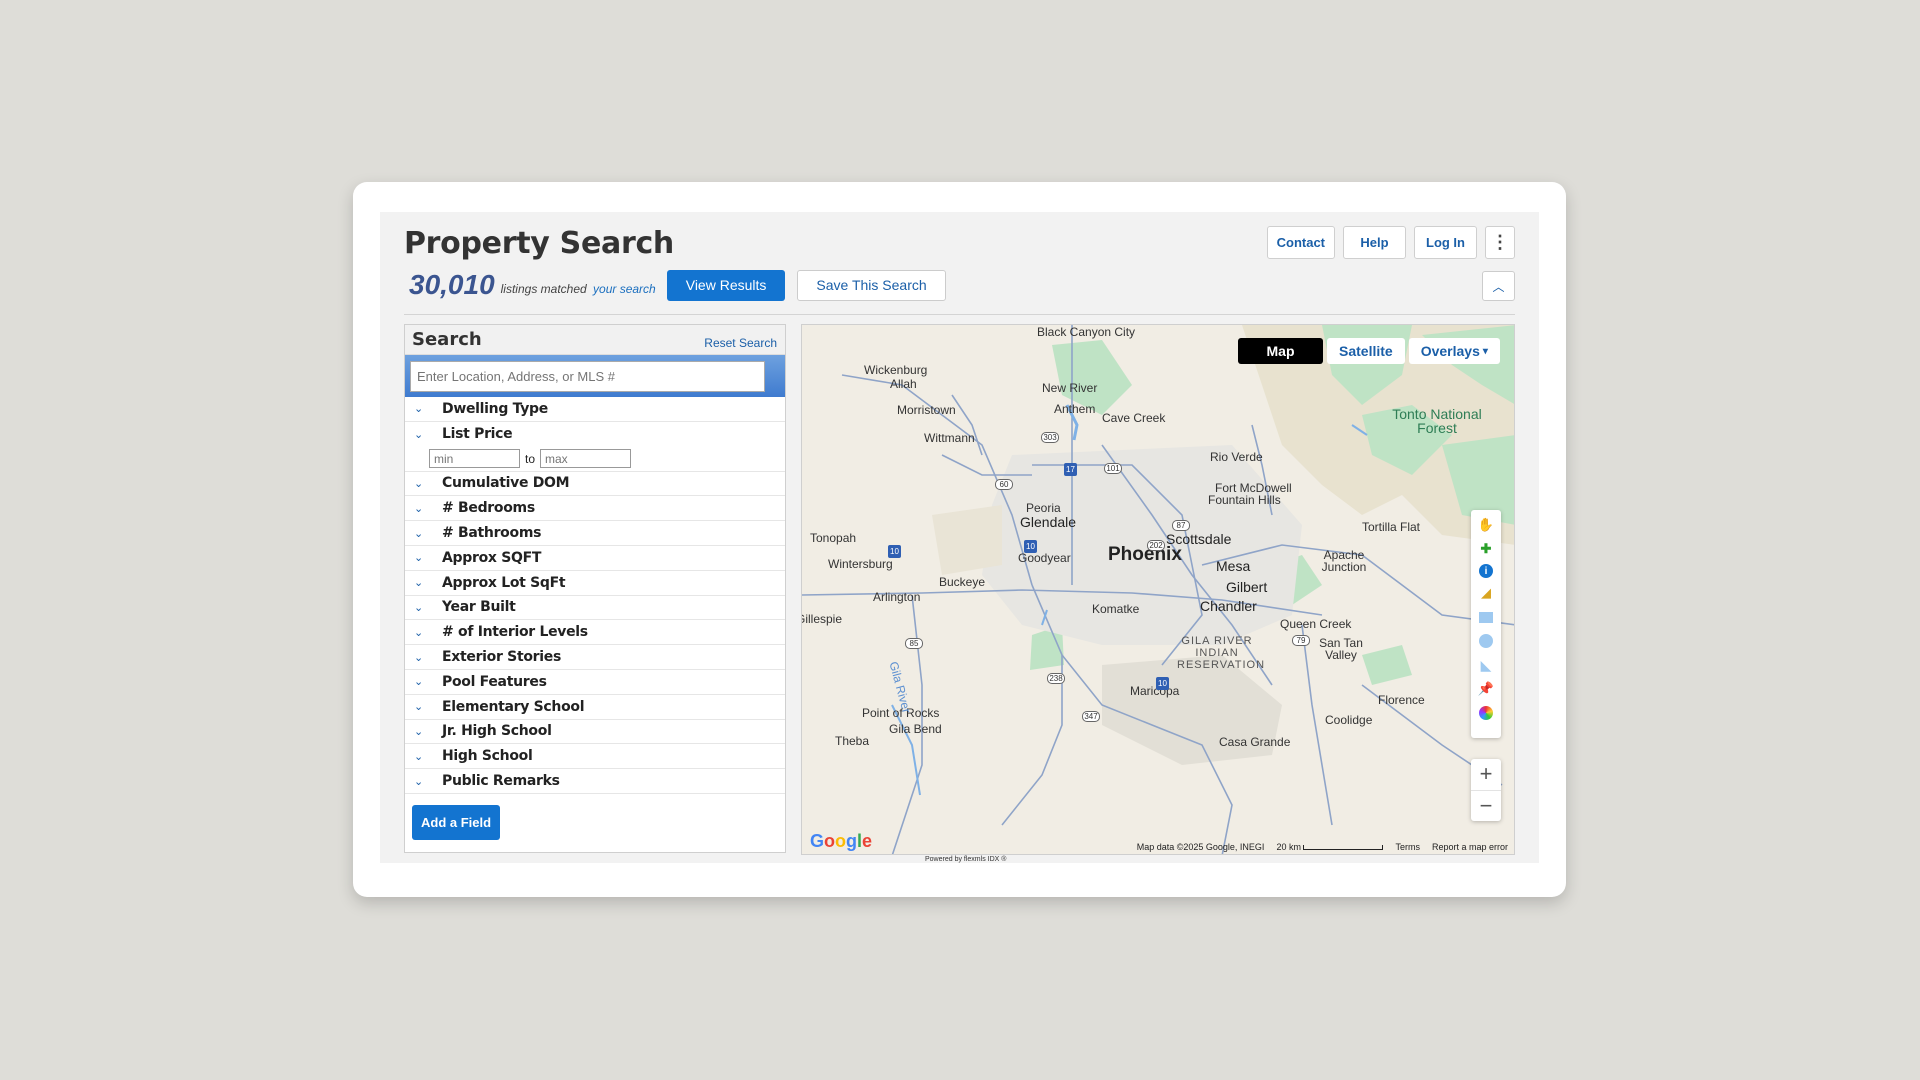 This screenshot has height=1080, width=1920. Describe the element at coordinates (894, 551) in the screenshot. I see `interstate-10-west-shield: 10` at that location.